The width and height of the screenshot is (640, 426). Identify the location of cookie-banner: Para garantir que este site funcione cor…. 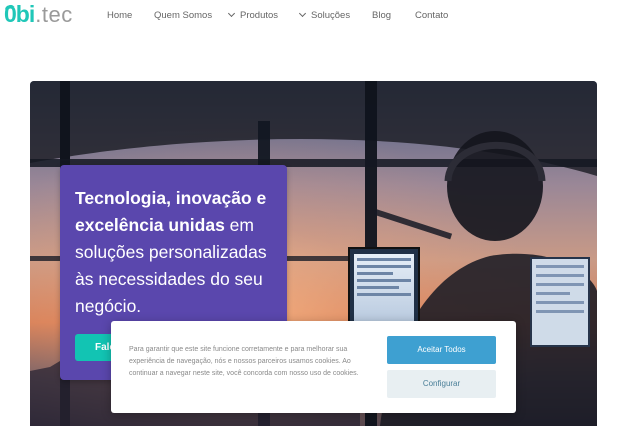
(313, 367).